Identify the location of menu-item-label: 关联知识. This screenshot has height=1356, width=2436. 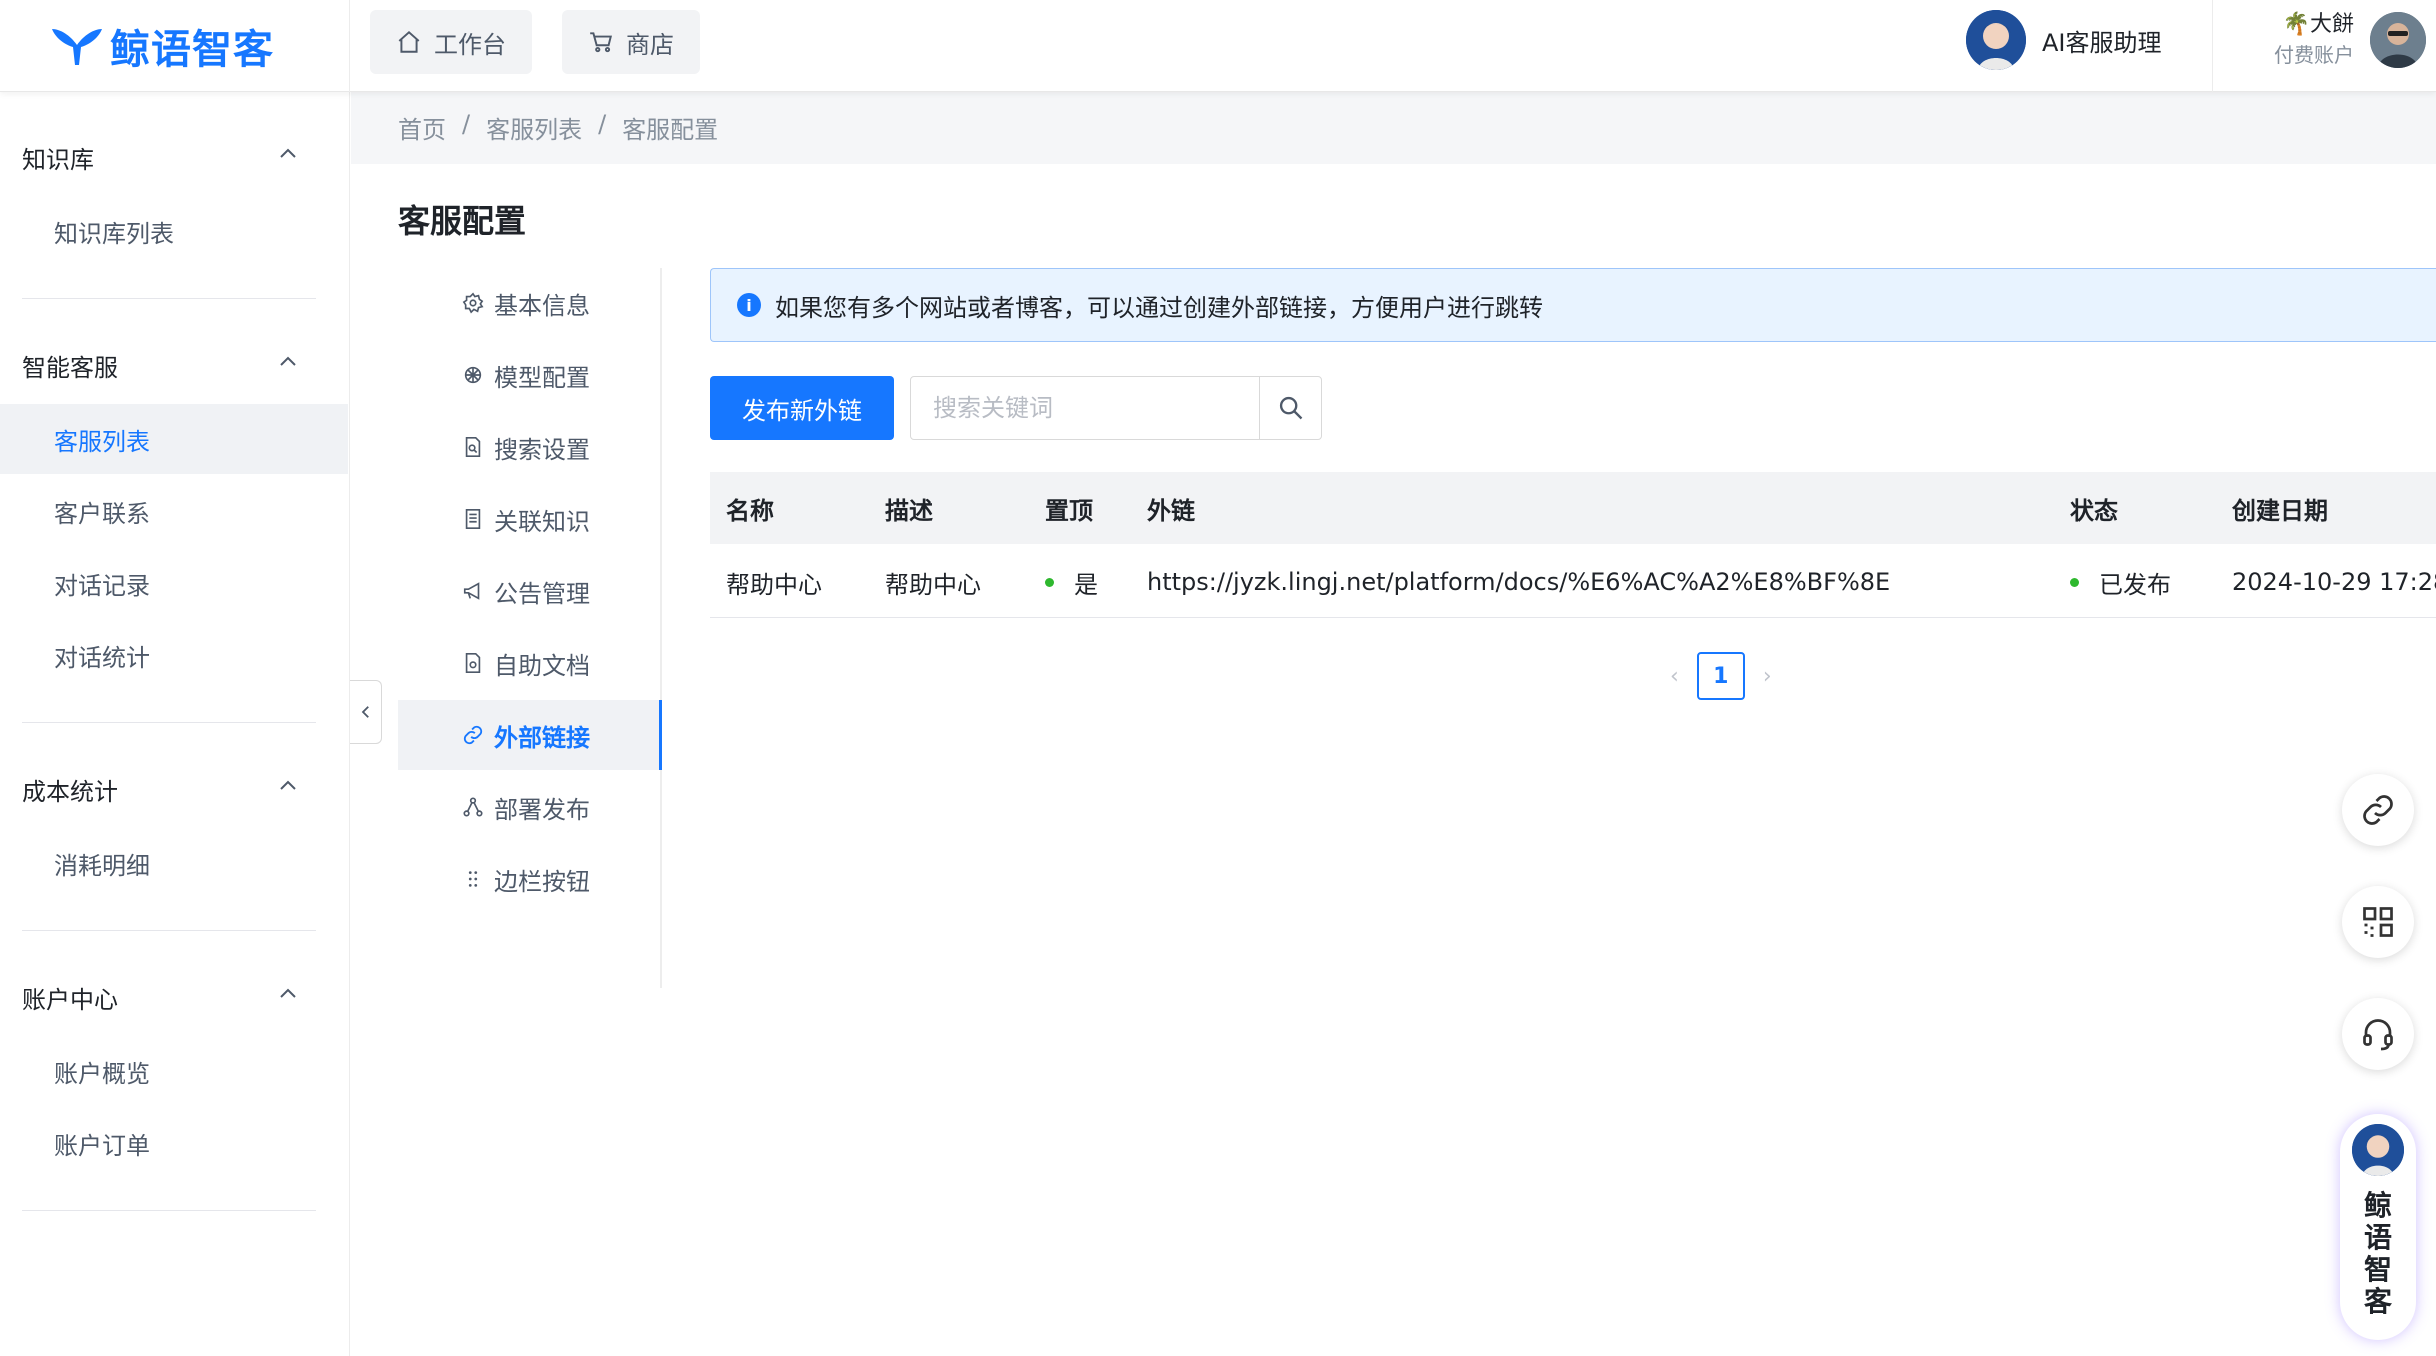
(542, 521).